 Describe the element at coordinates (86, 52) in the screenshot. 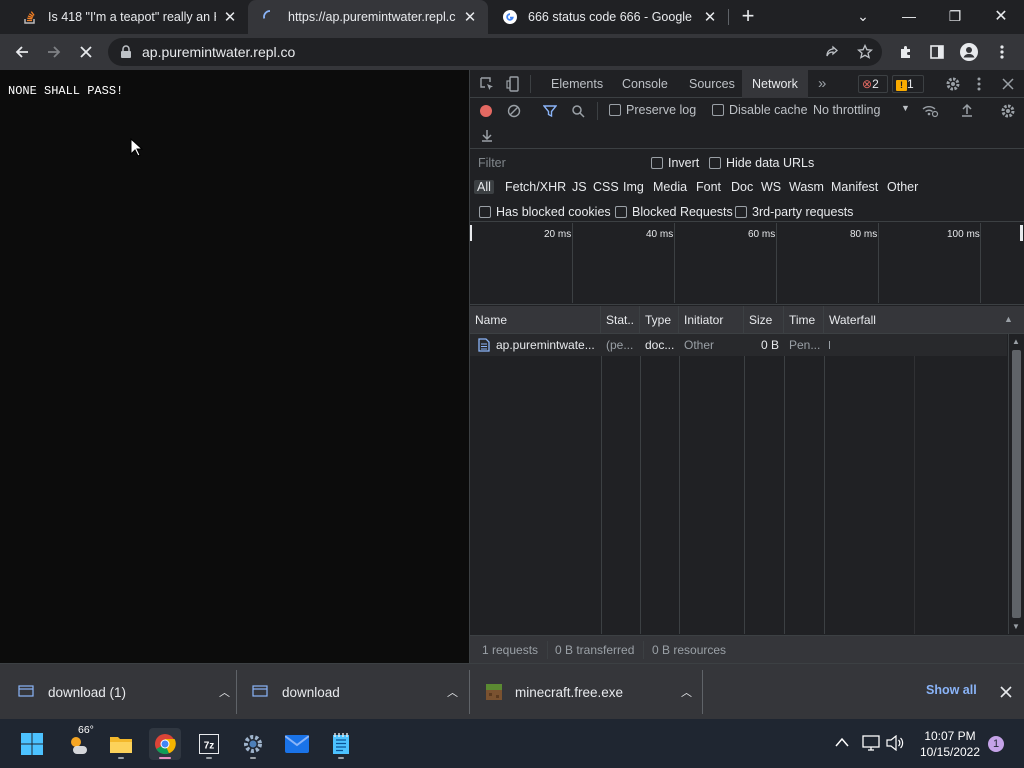

I see `stop-loading-button` at that location.